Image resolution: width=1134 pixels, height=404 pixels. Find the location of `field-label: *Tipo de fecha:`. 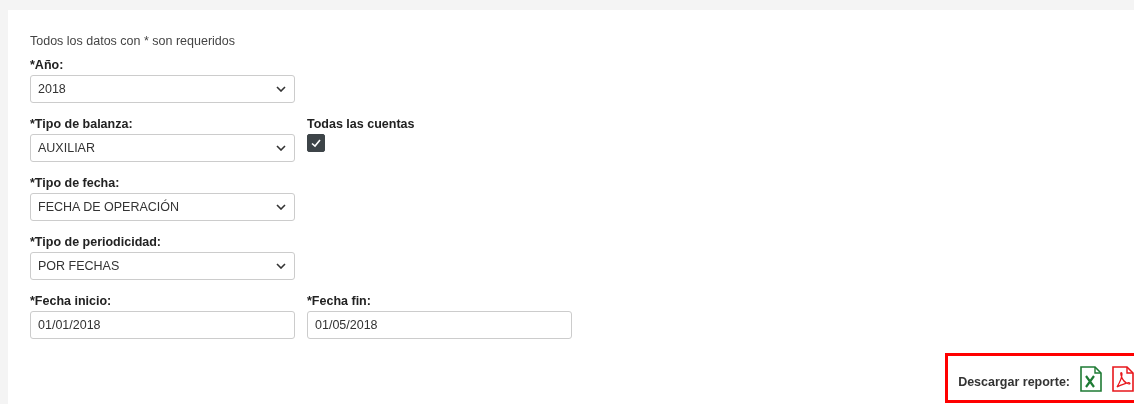

field-label: *Tipo de fecha: is located at coordinates (75, 183).